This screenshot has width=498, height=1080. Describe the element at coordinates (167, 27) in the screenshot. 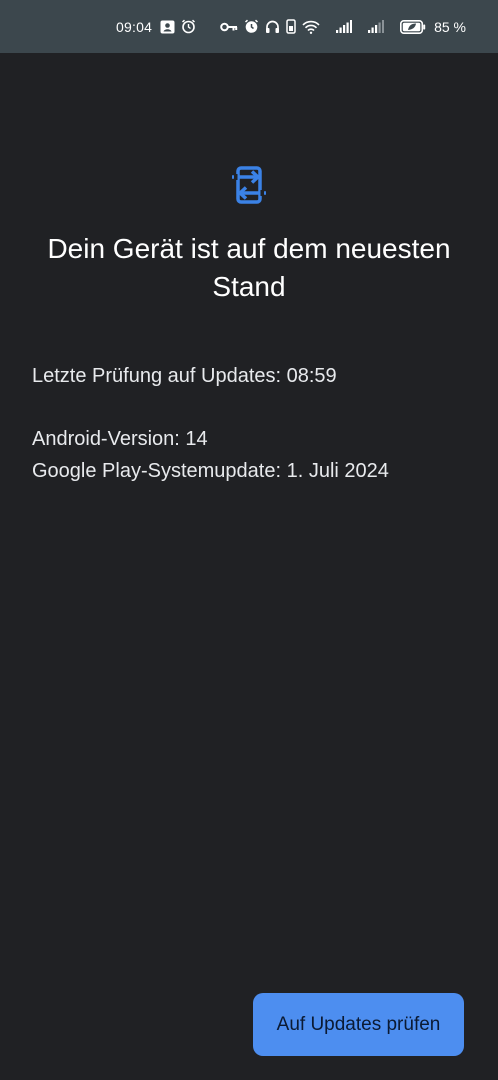

I see `contact-card-icon` at that location.